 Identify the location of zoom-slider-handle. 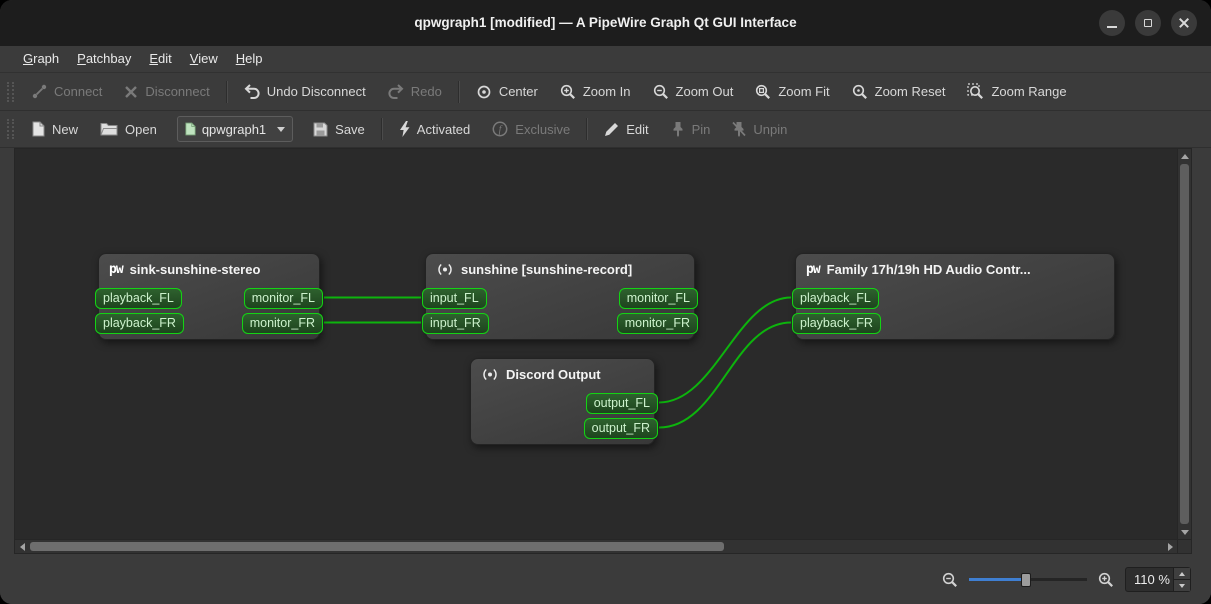
(1026, 579).